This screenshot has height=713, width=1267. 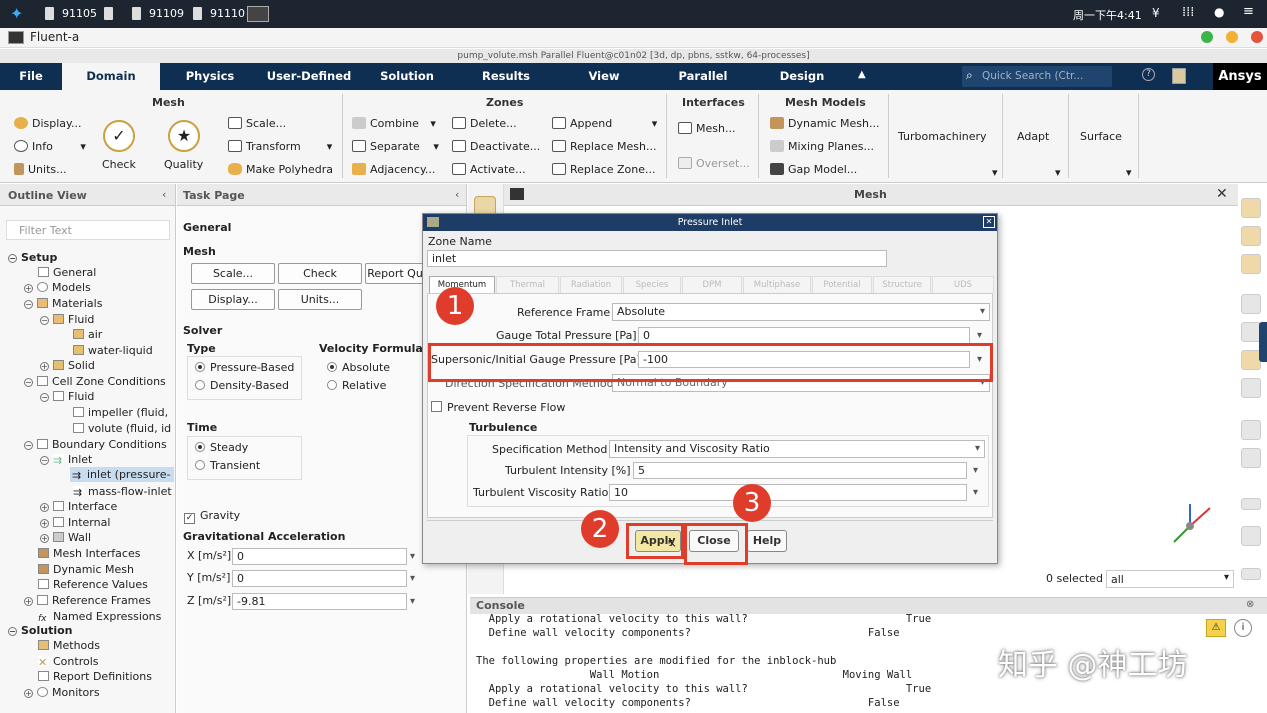 I want to click on console-close-icon: ⊗, so click(x=1250, y=604).